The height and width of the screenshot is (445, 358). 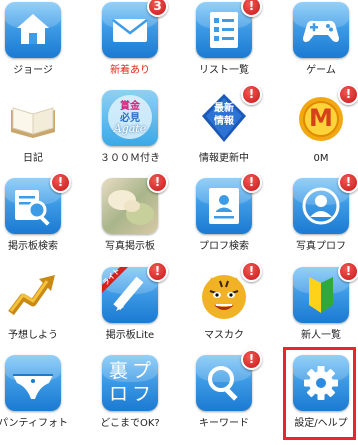 I want to click on app-how-far: 裏 プ ロ フ どこまでOK?, so click(x=130, y=398).